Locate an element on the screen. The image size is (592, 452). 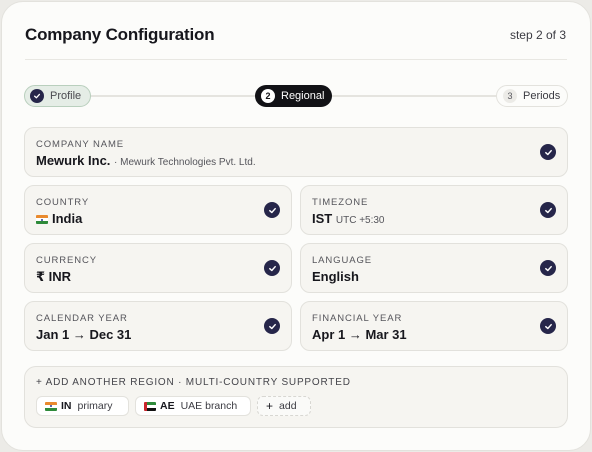
field-label: Financial year is located at coordinates (357, 318).